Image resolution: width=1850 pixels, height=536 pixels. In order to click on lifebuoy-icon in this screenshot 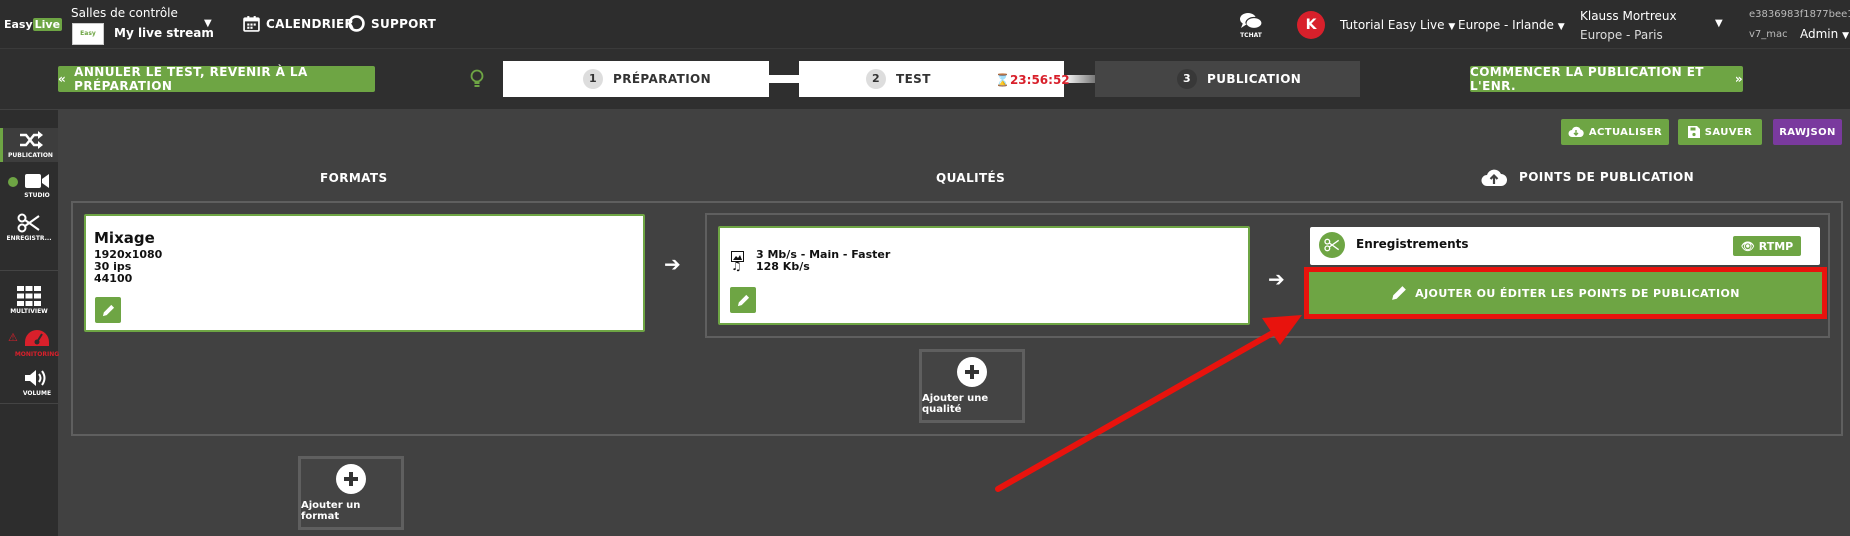, I will do `click(356, 23)`.